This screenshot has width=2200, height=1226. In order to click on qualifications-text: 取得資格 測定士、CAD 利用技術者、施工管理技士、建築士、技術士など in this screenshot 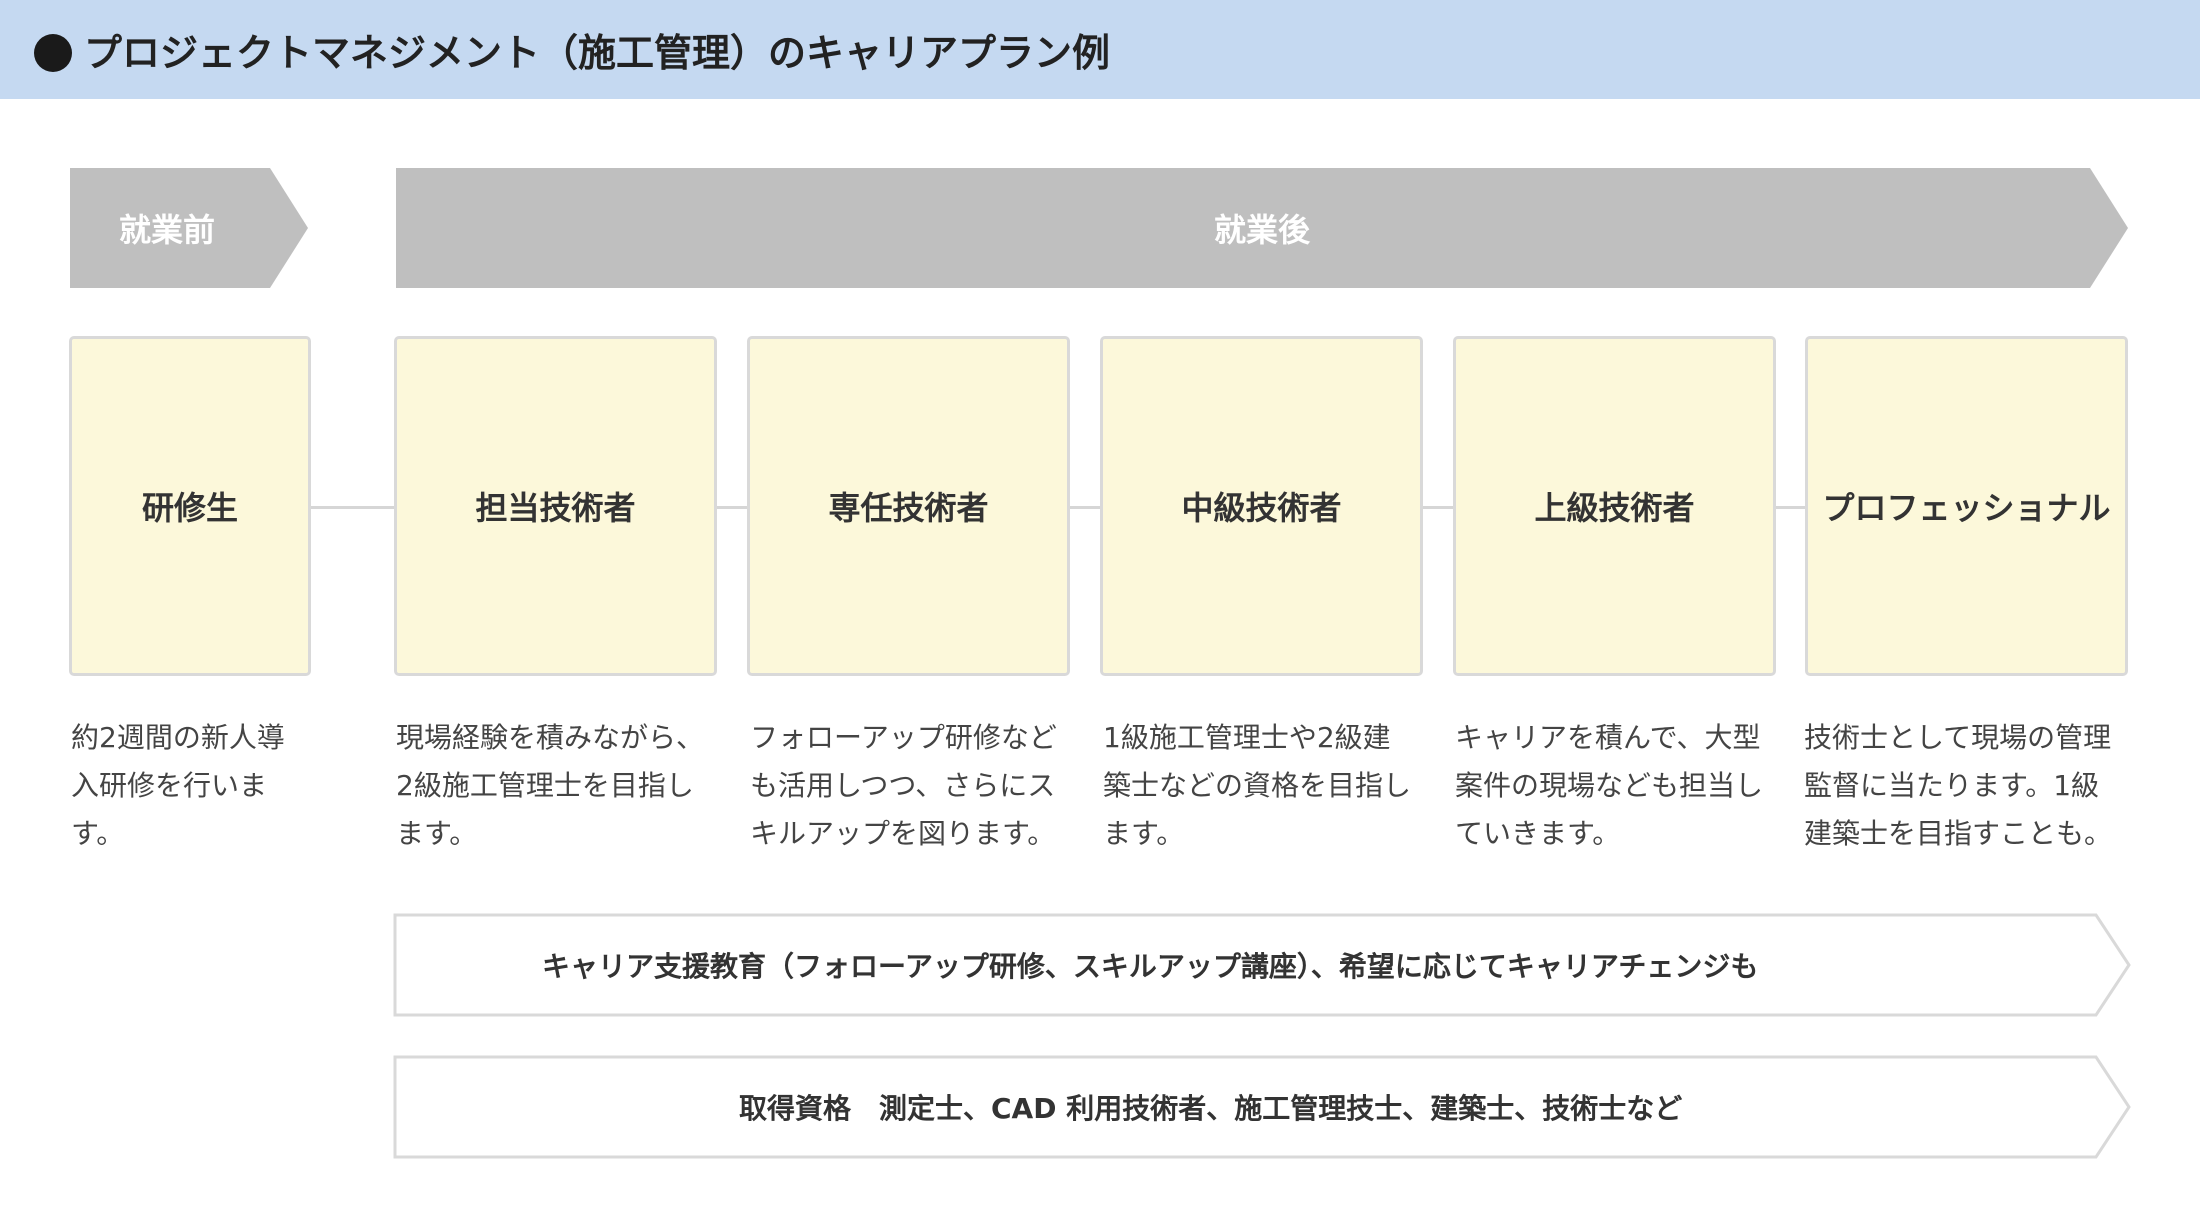, I will do `click(1211, 1108)`.